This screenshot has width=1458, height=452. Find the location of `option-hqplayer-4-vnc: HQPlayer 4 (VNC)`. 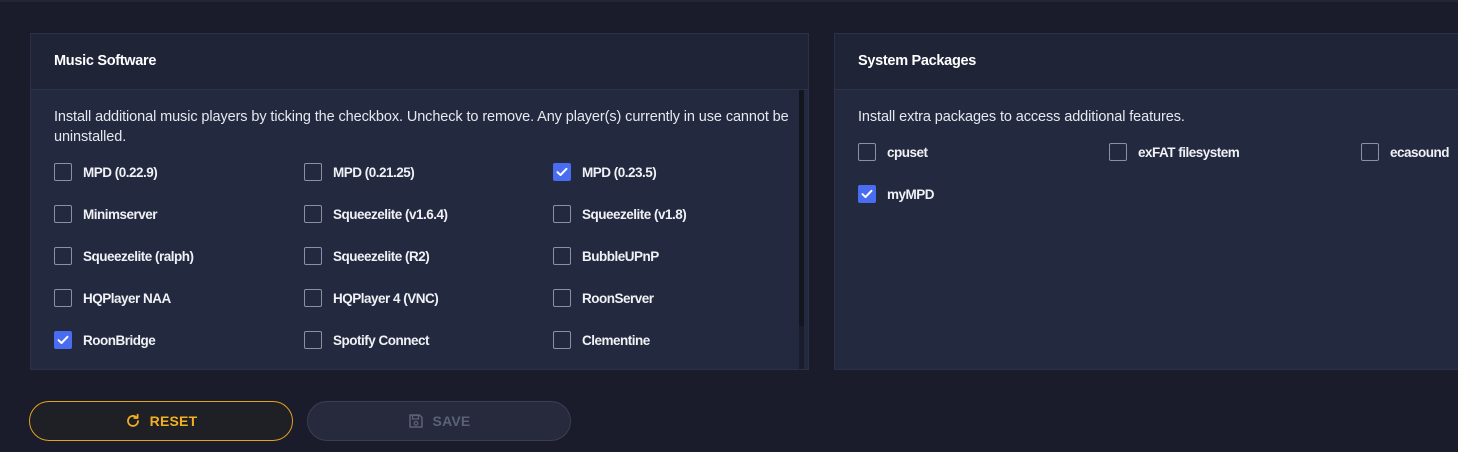

option-hqplayer-4-vnc: HQPlayer 4 (VNC) is located at coordinates (371, 298).